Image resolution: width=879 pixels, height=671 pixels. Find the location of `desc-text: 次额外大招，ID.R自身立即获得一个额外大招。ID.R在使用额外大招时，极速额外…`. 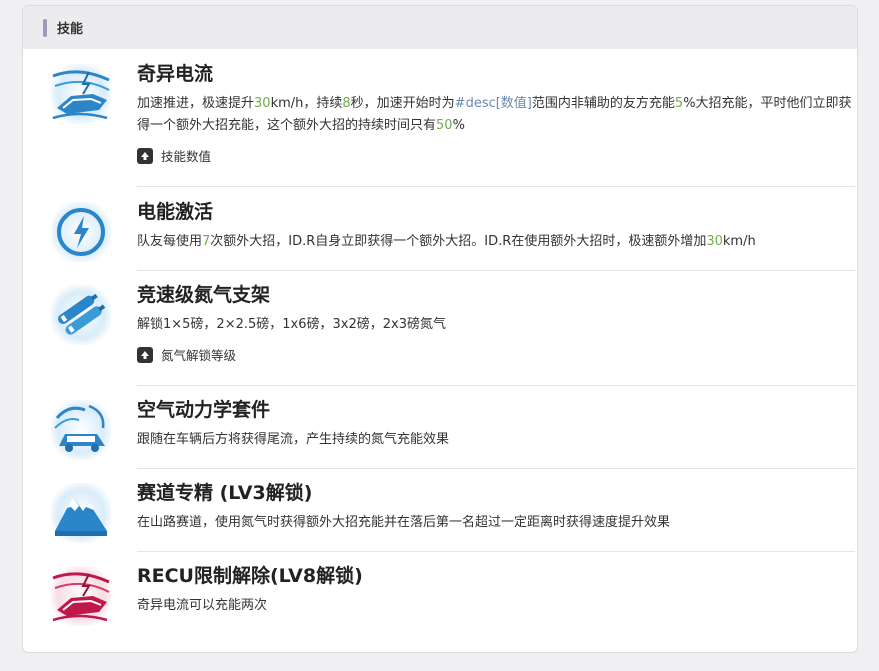

desc-text: 次额外大招，ID.R自身立即获得一个额外大招。ID.R在使用额外大招时，极速额外… is located at coordinates (458, 241).